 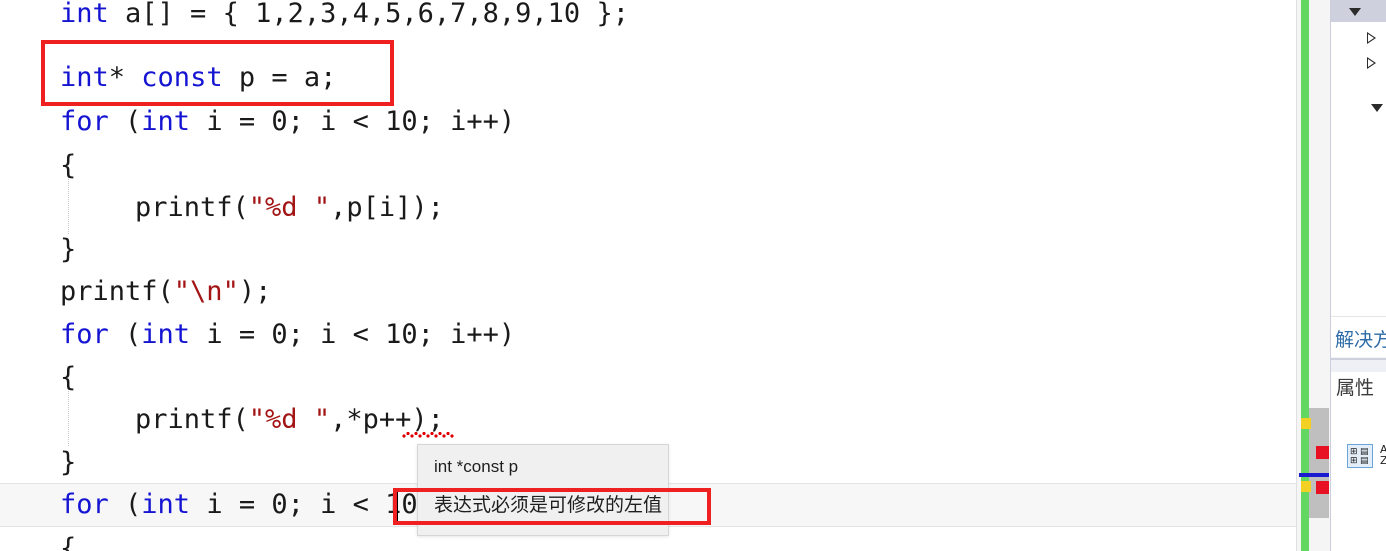 I want to click on tab-solution-explorer: 解决方, so click(x=1360, y=338).